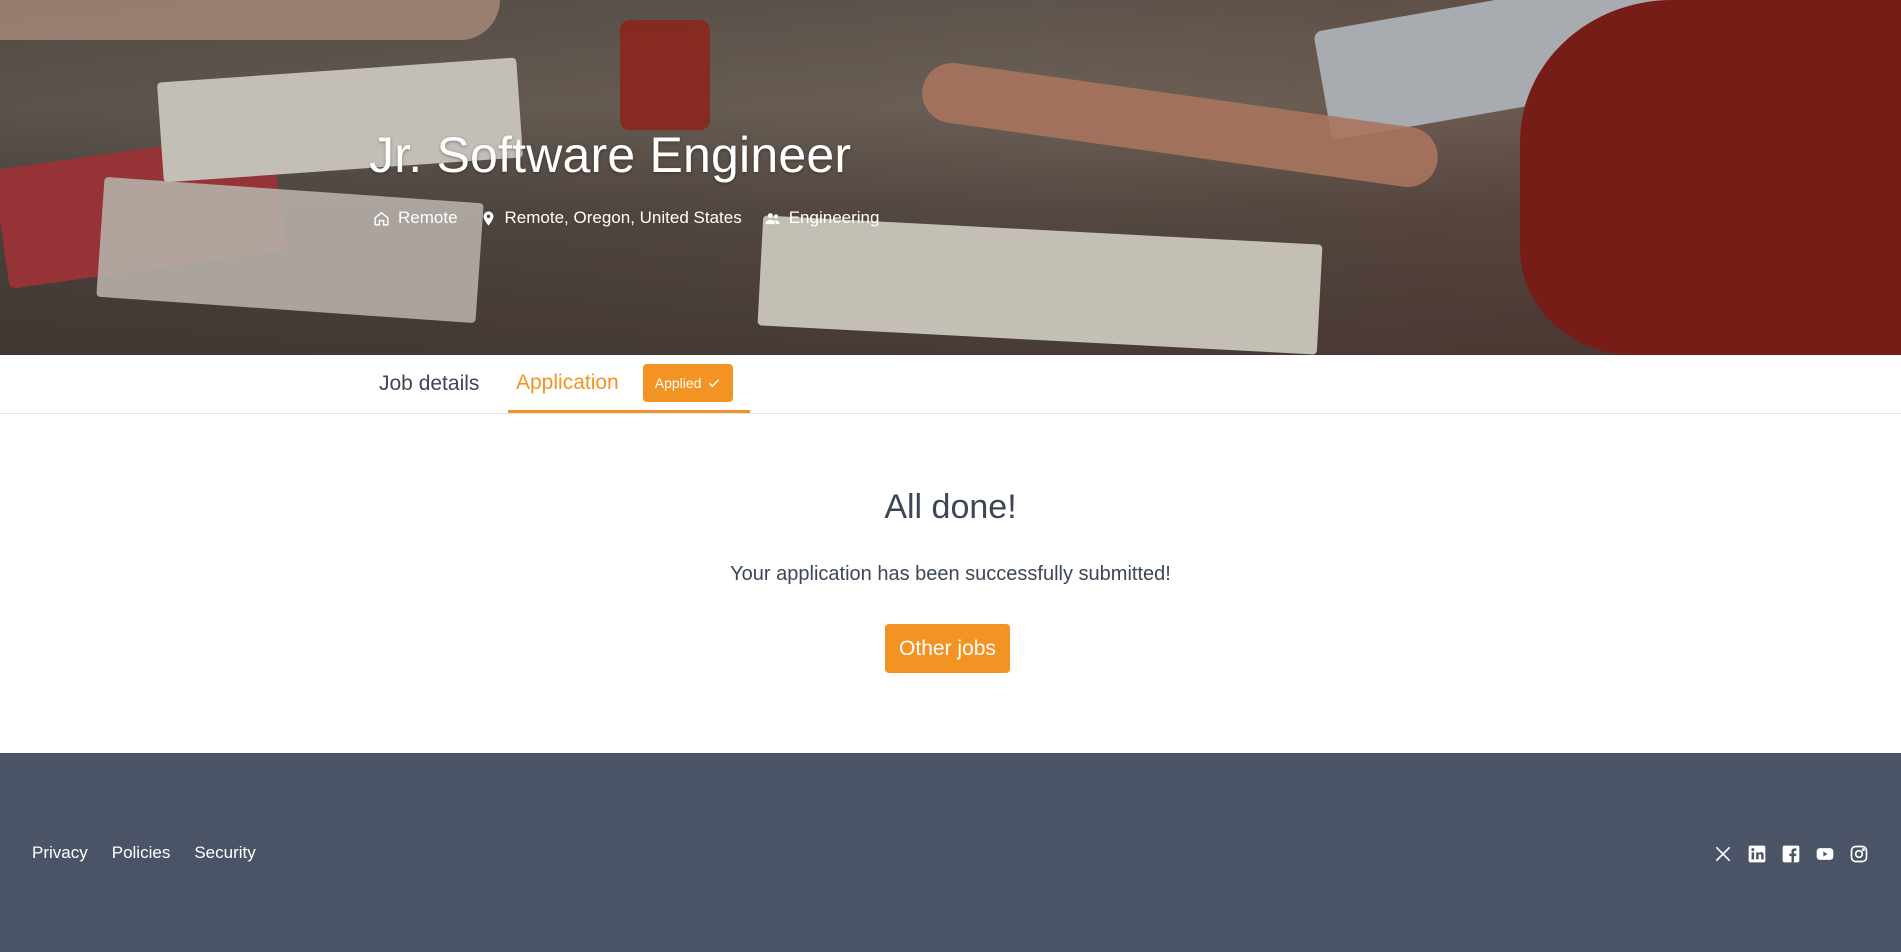  I want to click on facebook-icon, so click(1791, 854).